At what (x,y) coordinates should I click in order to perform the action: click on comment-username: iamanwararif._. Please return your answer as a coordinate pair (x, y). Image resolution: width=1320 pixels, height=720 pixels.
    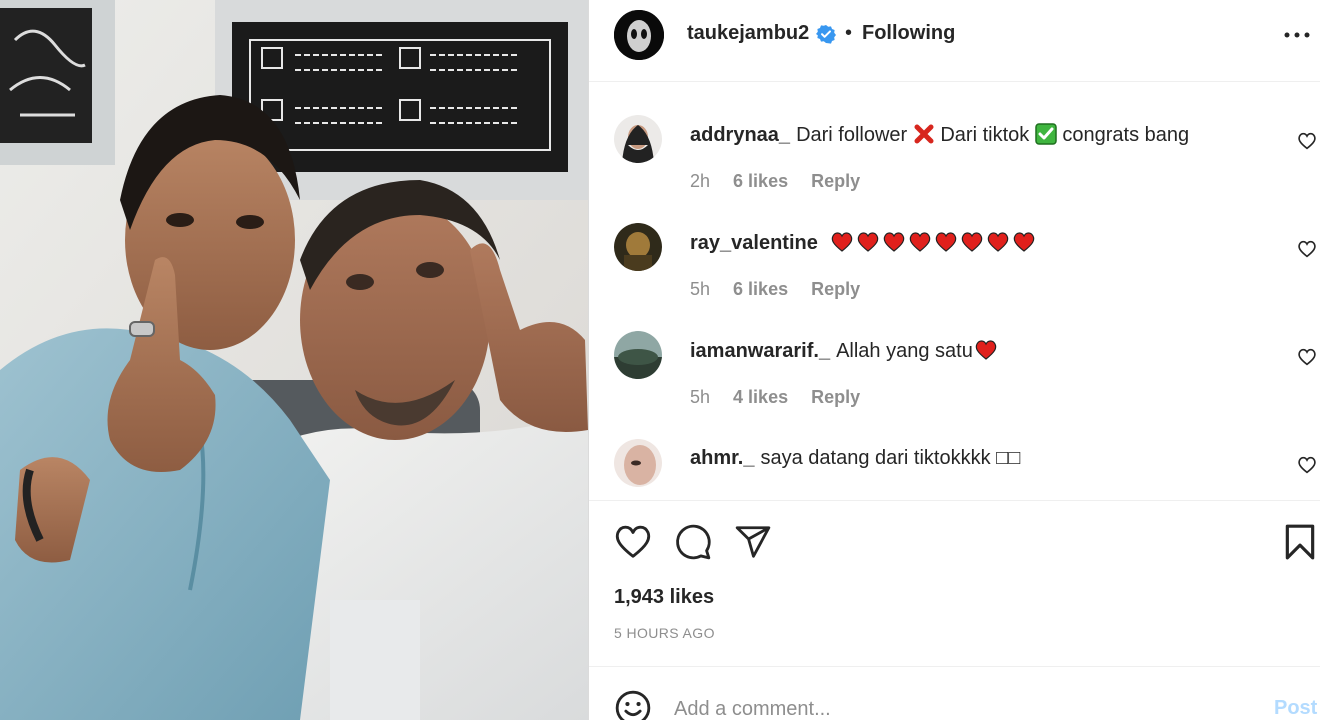
    Looking at the image, I should click on (760, 351).